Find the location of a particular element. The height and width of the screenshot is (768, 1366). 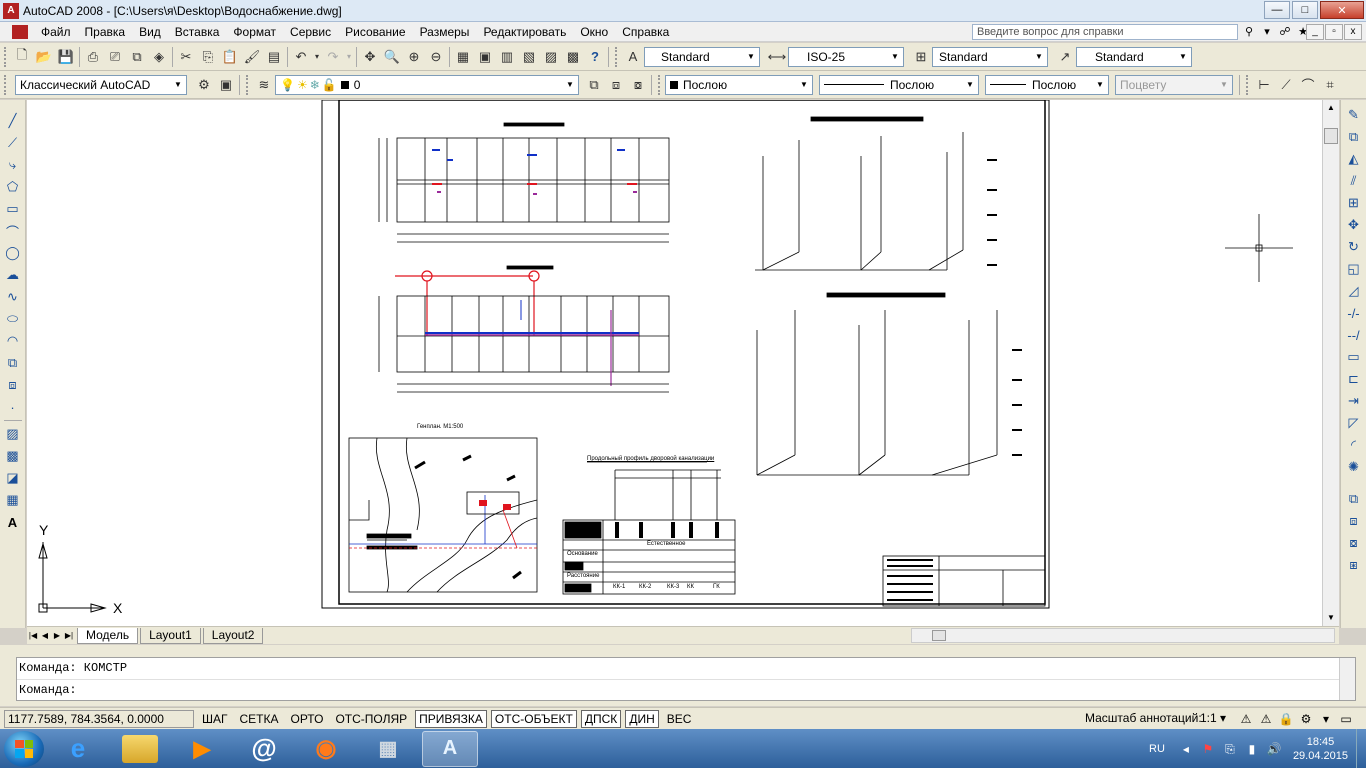

usb-icon: ⎘ is located at coordinates (1230, 749).